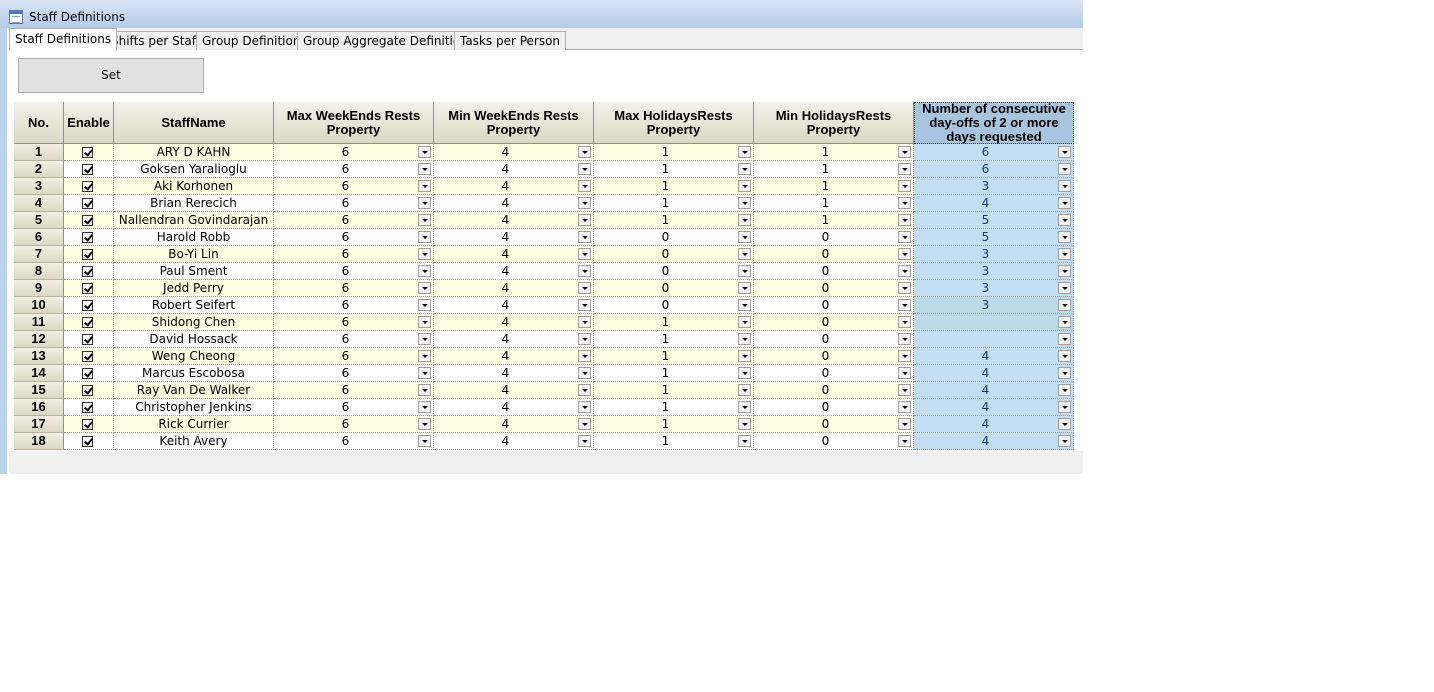 Image resolution: width=1434 pixels, height=692 pixels. I want to click on staff-name-cell: ARY D KAHN, so click(194, 152).